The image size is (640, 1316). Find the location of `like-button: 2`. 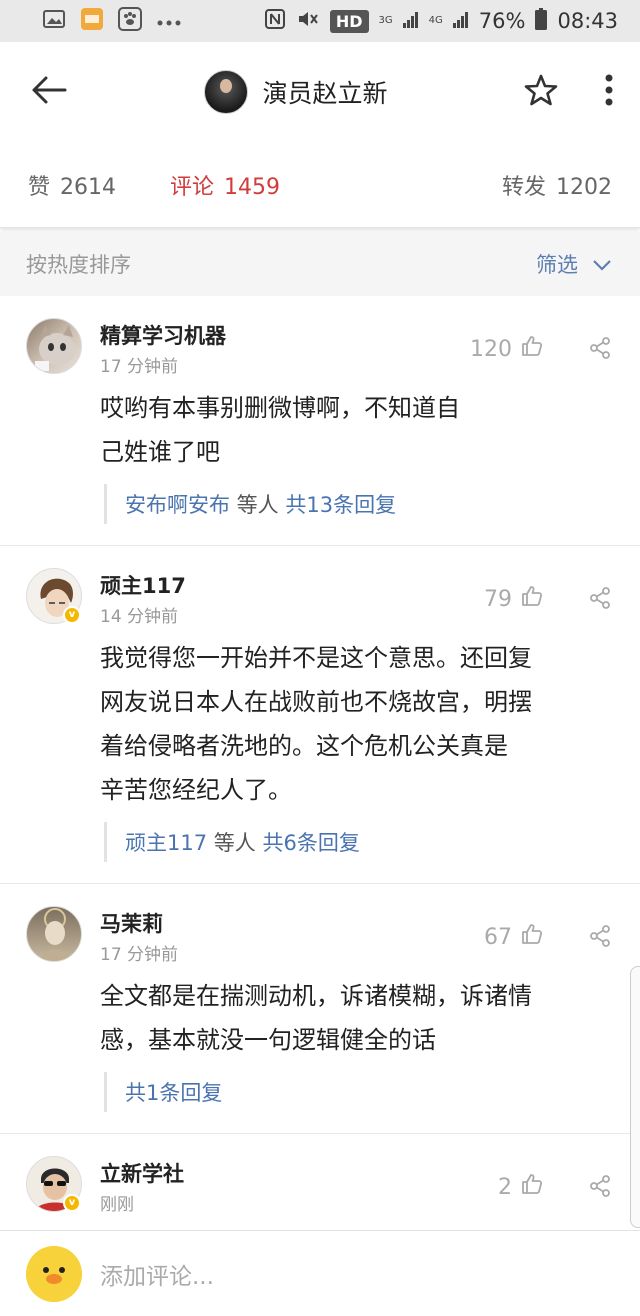

like-button: 2 is located at coordinates (521, 1187).